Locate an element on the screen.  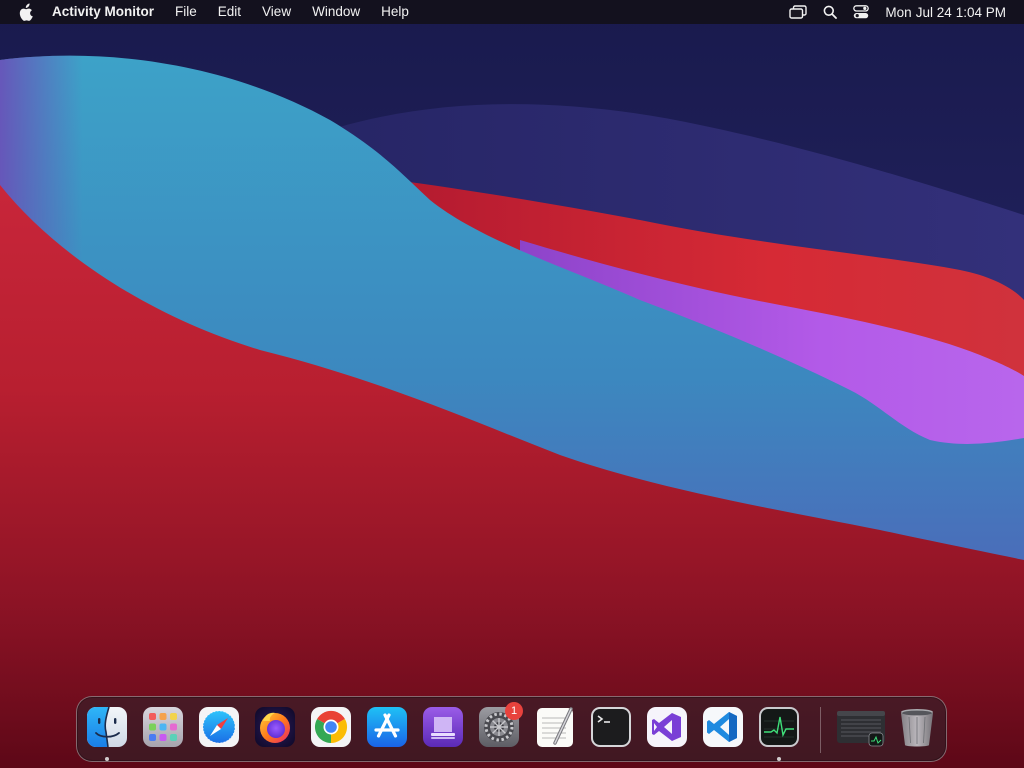
finder-running-indicator is located at coordinates (107, 759).